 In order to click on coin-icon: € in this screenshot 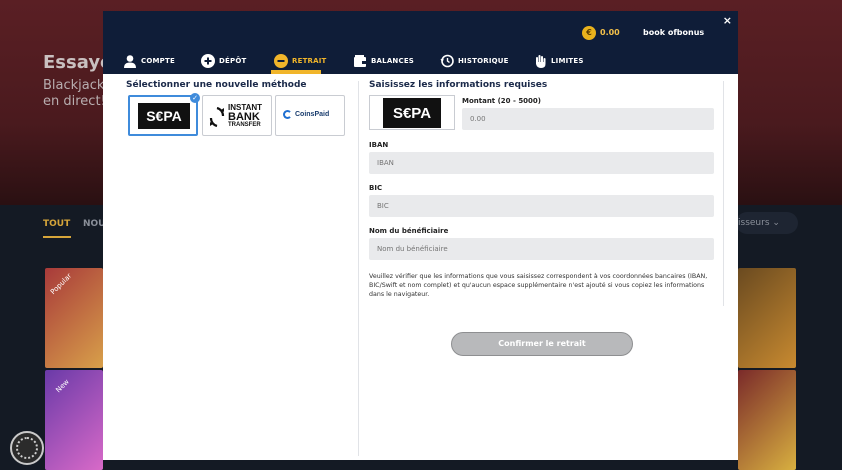, I will do `click(589, 33)`.